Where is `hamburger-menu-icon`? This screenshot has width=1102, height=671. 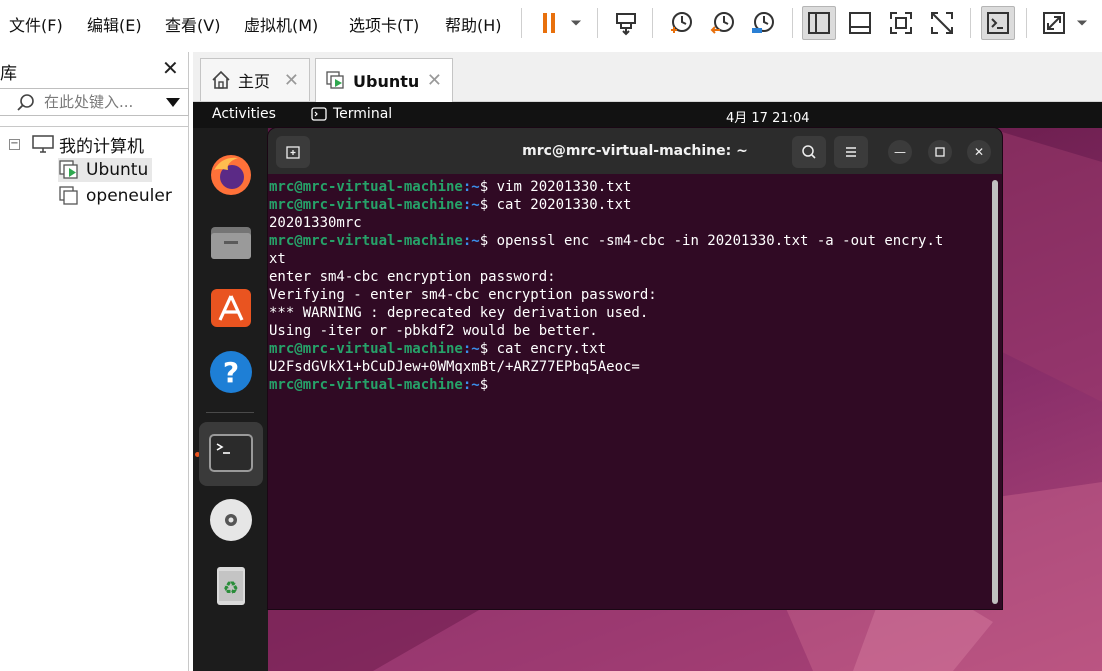
hamburger-menu-icon is located at coordinates (851, 152).